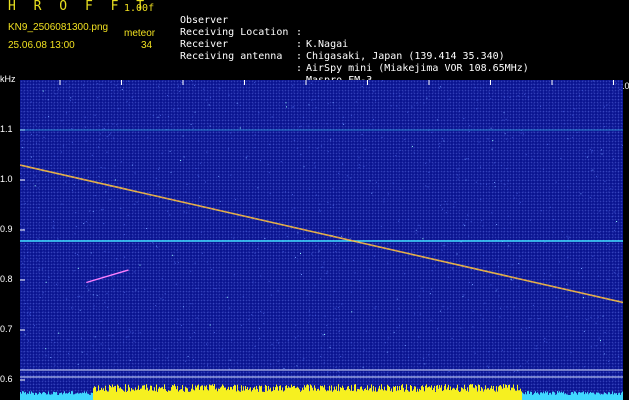 Image resolution: width=629 pixels, height=400 pixels. I want to click on info-key: Receiving antenna, so click(231, 56).